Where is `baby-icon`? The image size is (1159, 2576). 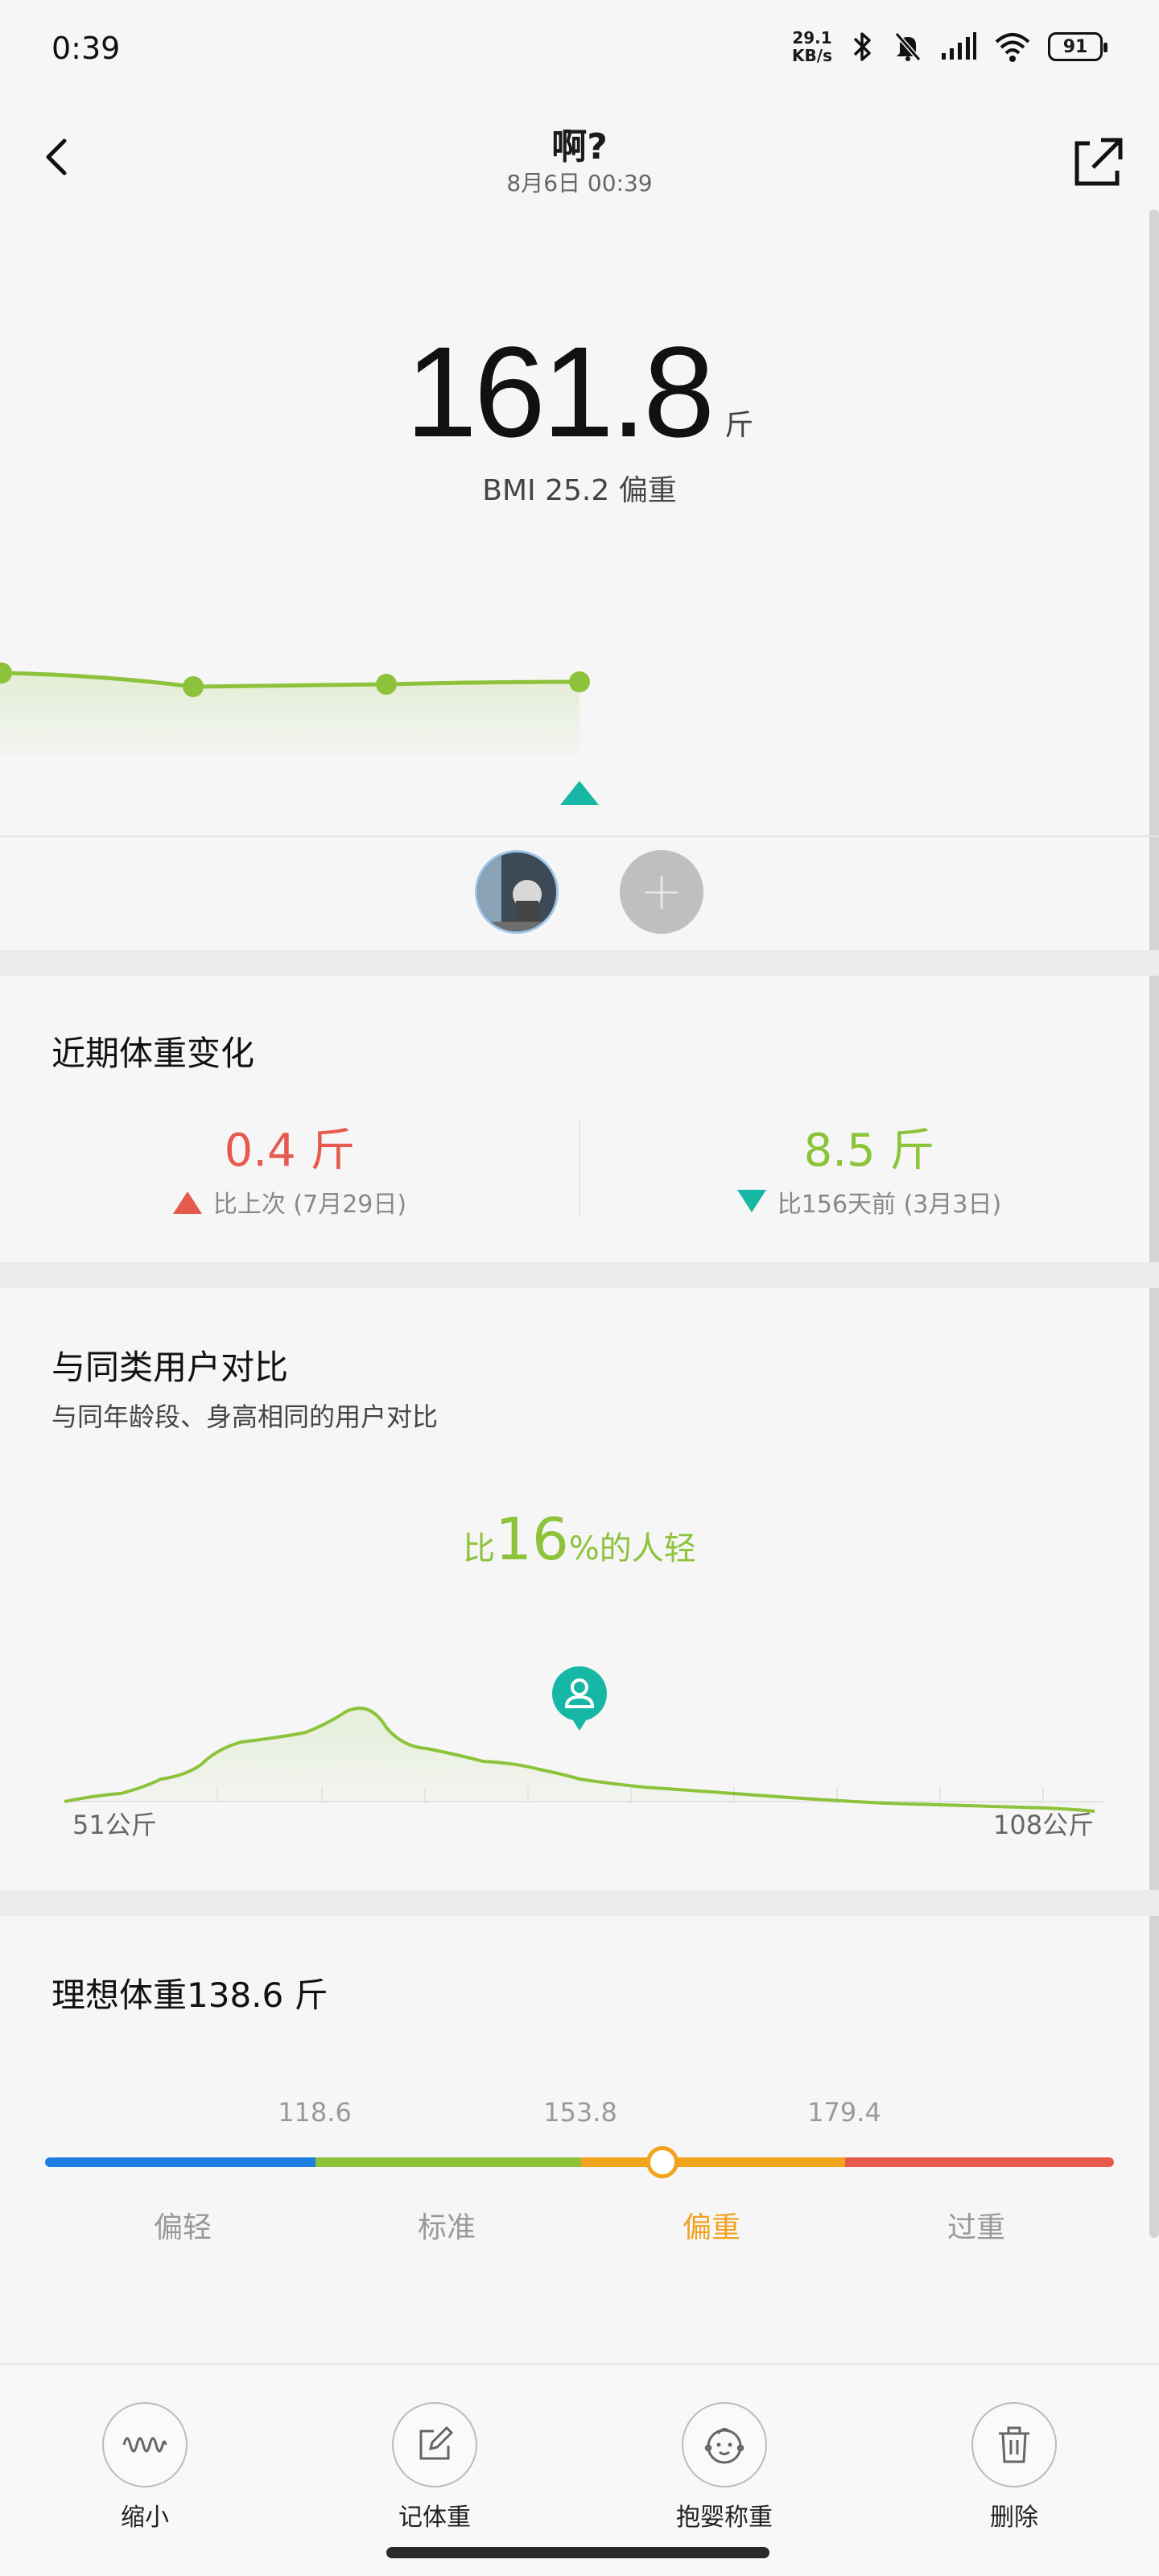
baby-icon is located at coordinates (724, 2444).